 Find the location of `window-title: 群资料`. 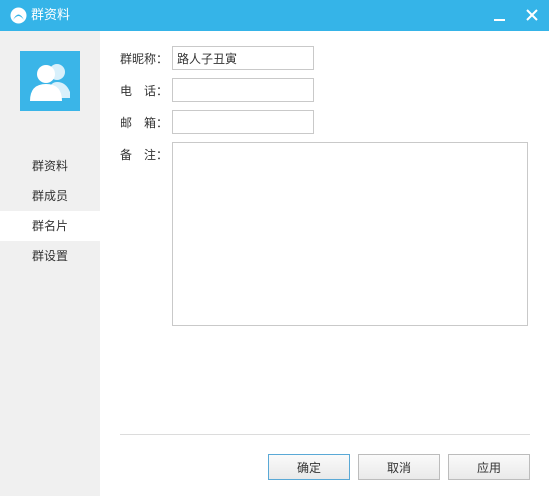

window-title: 群资料 is located at coordinates (51, 15).